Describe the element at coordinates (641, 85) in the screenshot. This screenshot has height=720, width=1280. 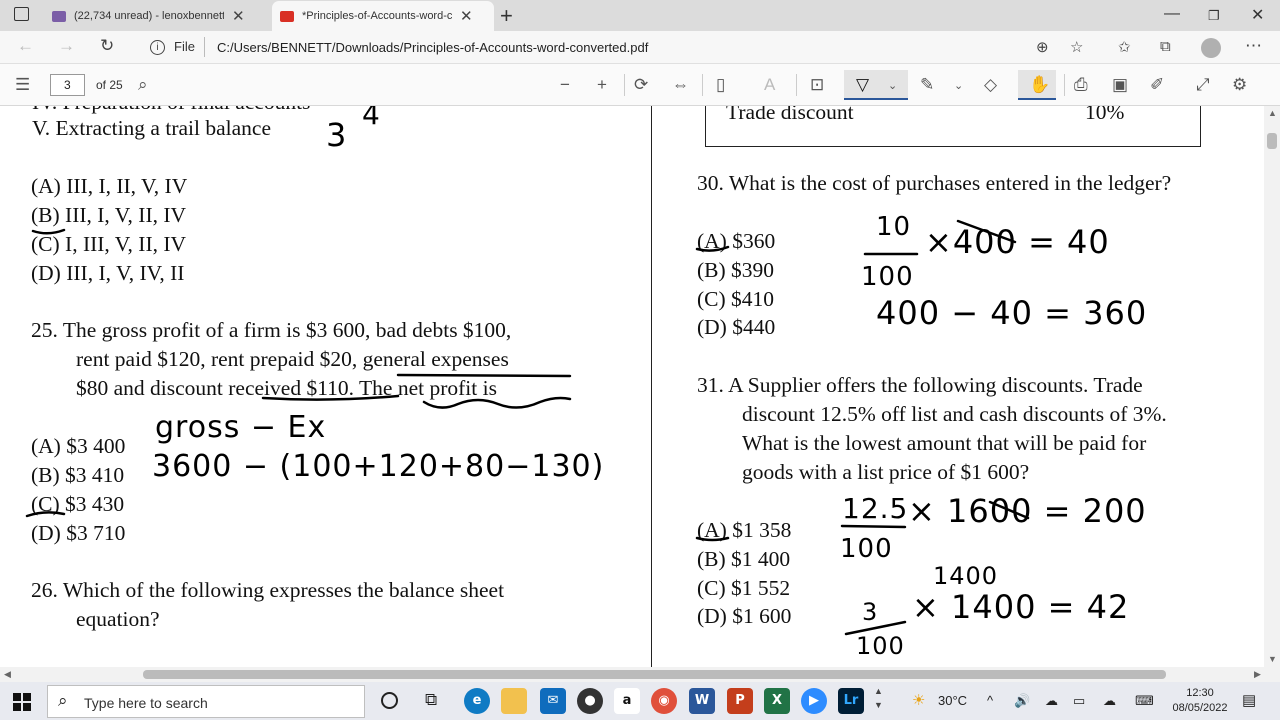
I see `rotate-icon: ⟳` at that location.